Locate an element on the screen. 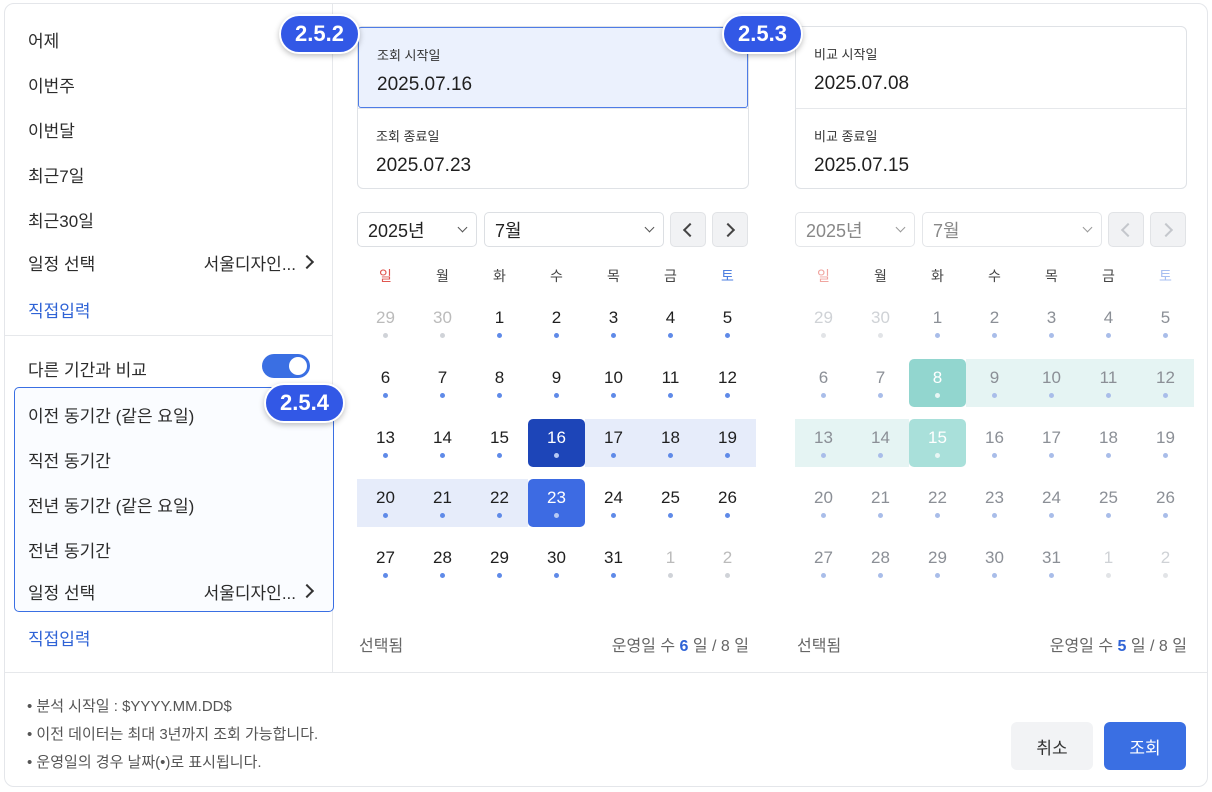 Image resolution: width=1212 pixels, height=792 pixels. main-day-cell: 6 is located at coordinates (385, 383).